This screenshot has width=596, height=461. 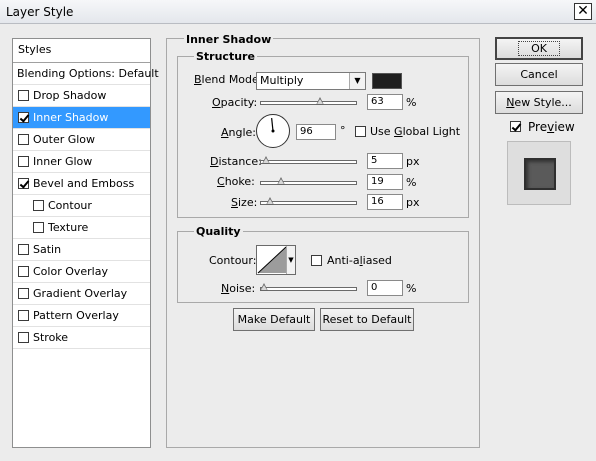 I want to click on style-item-label: Bevel and Emboss, so click(x=84, y=183).